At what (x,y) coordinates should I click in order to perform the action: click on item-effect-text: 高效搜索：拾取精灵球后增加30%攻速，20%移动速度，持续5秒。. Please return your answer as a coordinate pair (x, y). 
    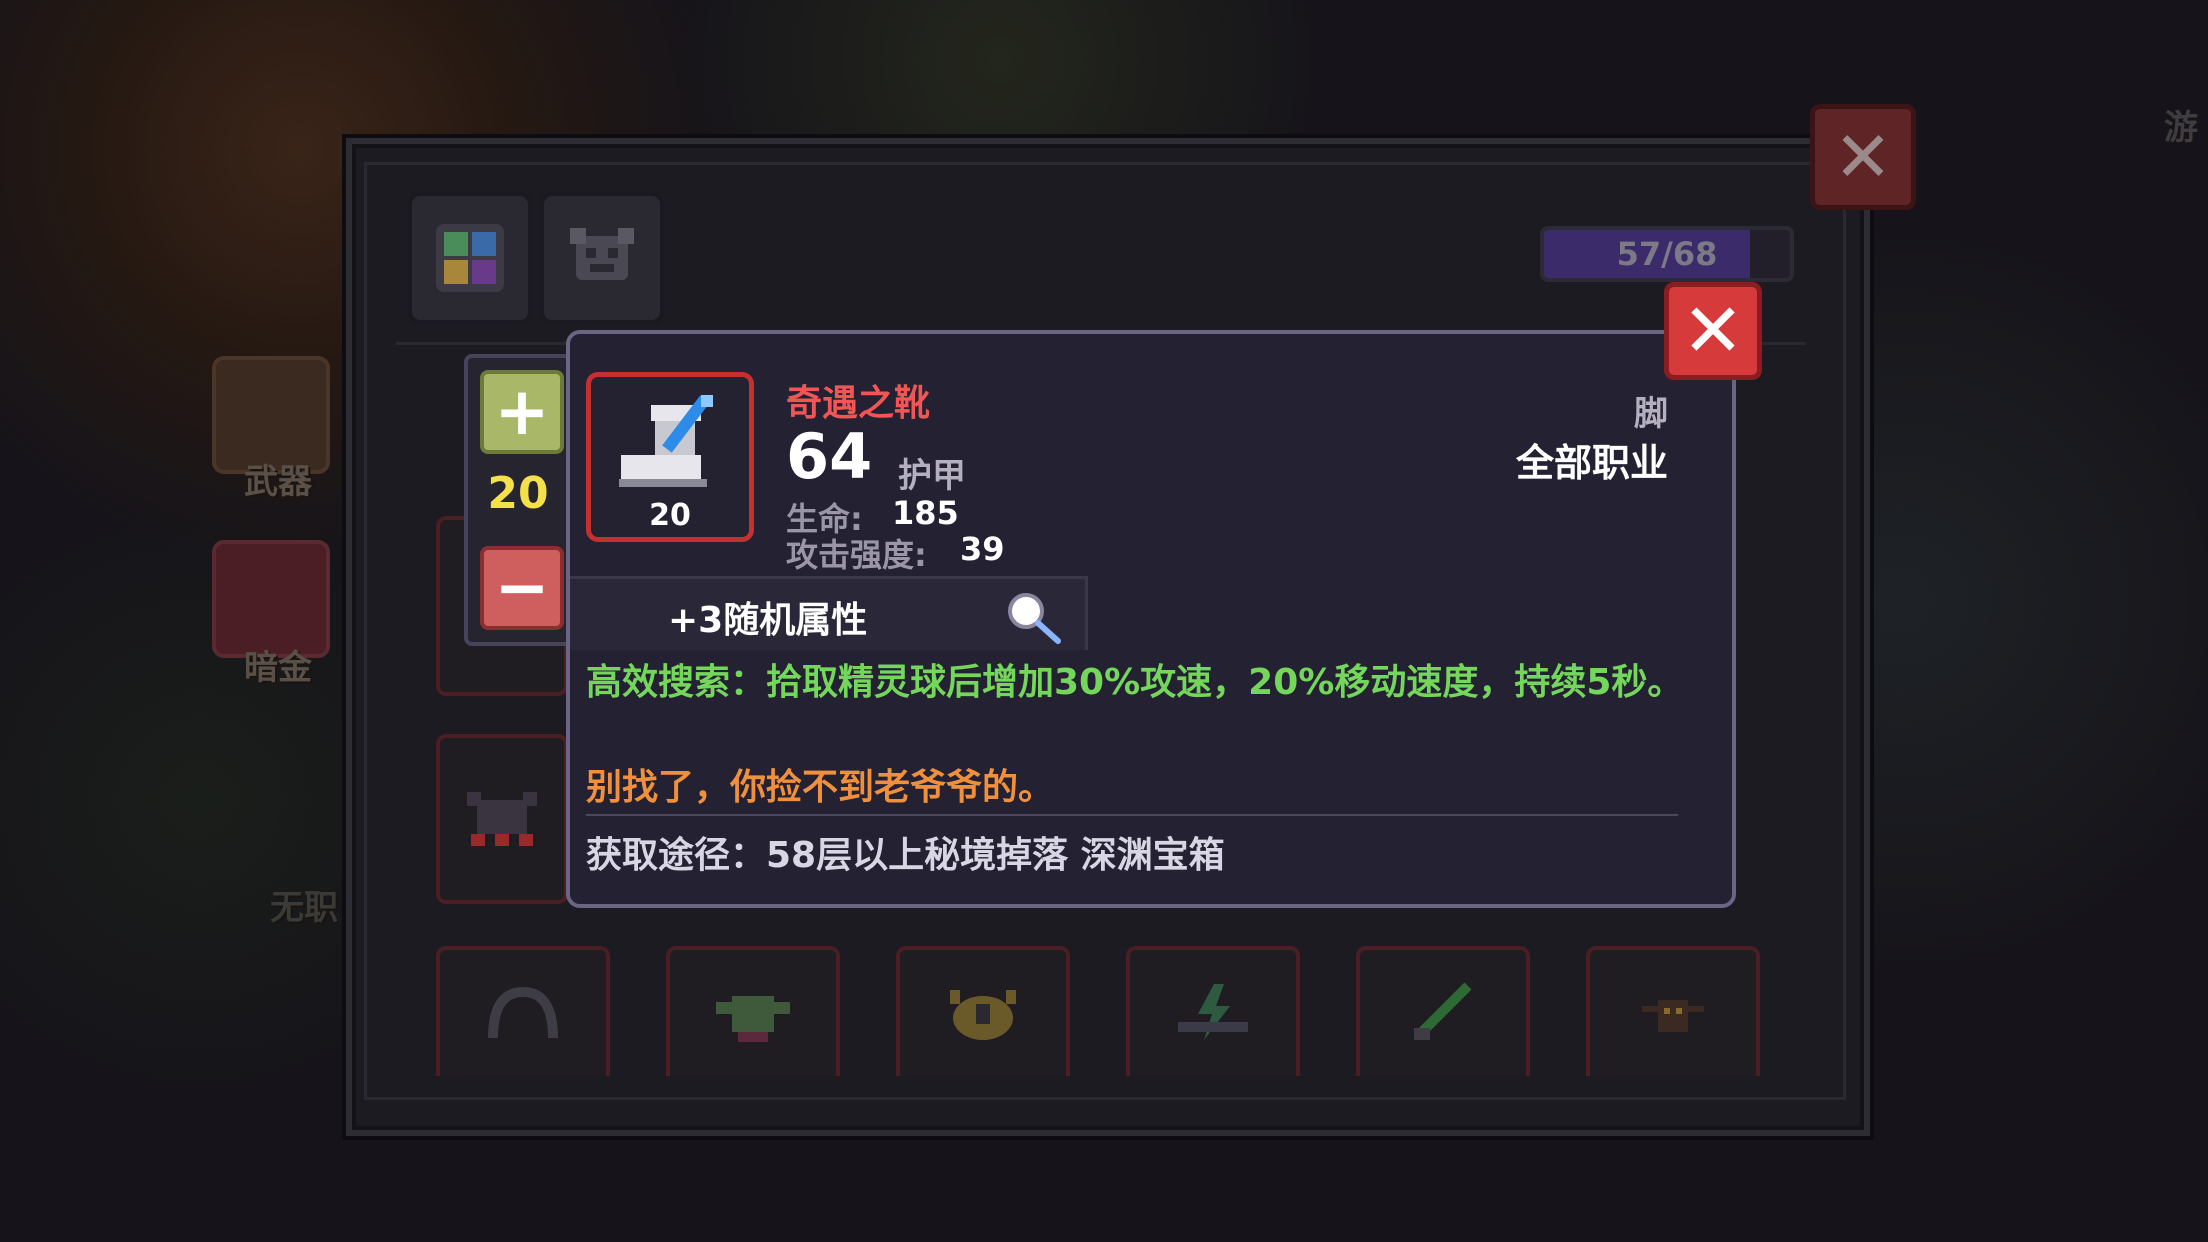
    Looking at the image, I should click on (1135, 682).